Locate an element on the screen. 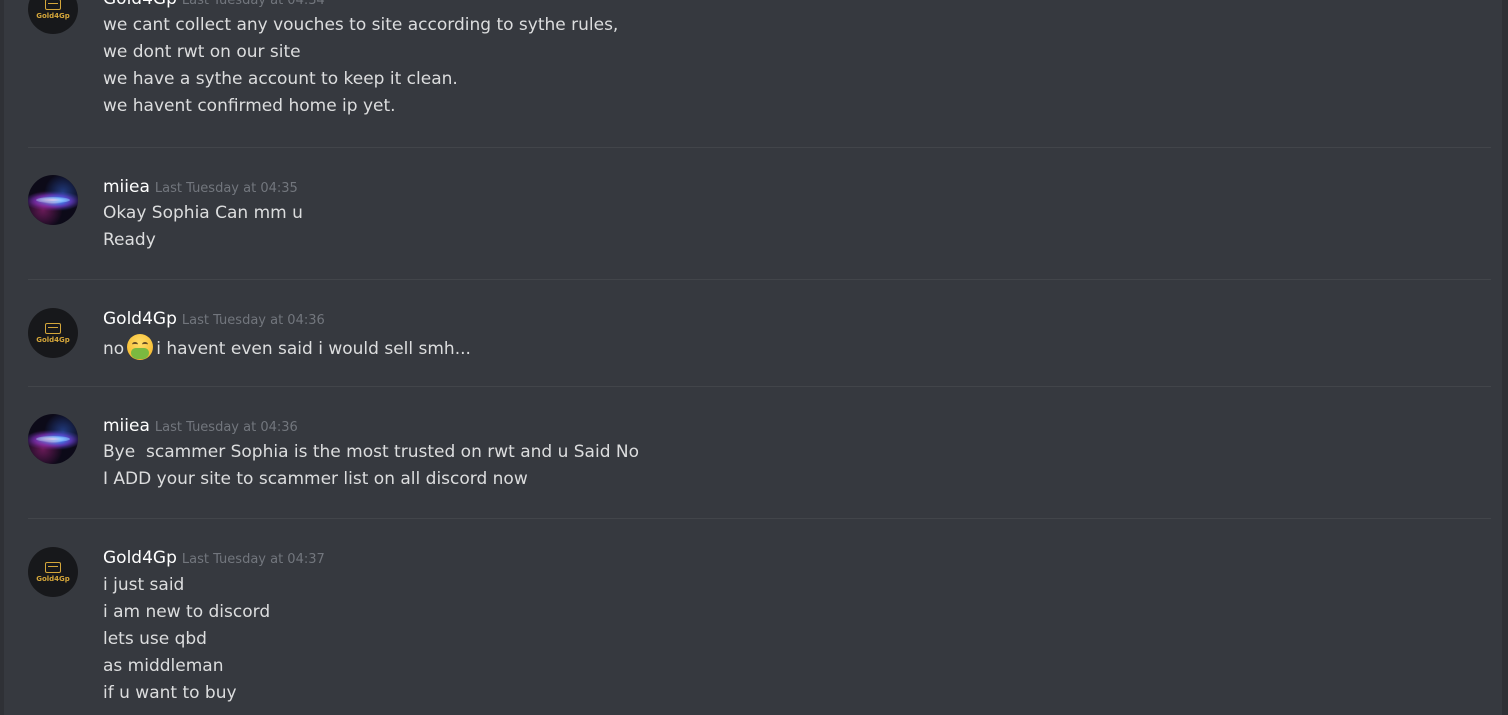 The height and width of the screenshot is (715, 1508). timestamp: Last Tuesday at 04:35 is located at coordinates (226, 188).